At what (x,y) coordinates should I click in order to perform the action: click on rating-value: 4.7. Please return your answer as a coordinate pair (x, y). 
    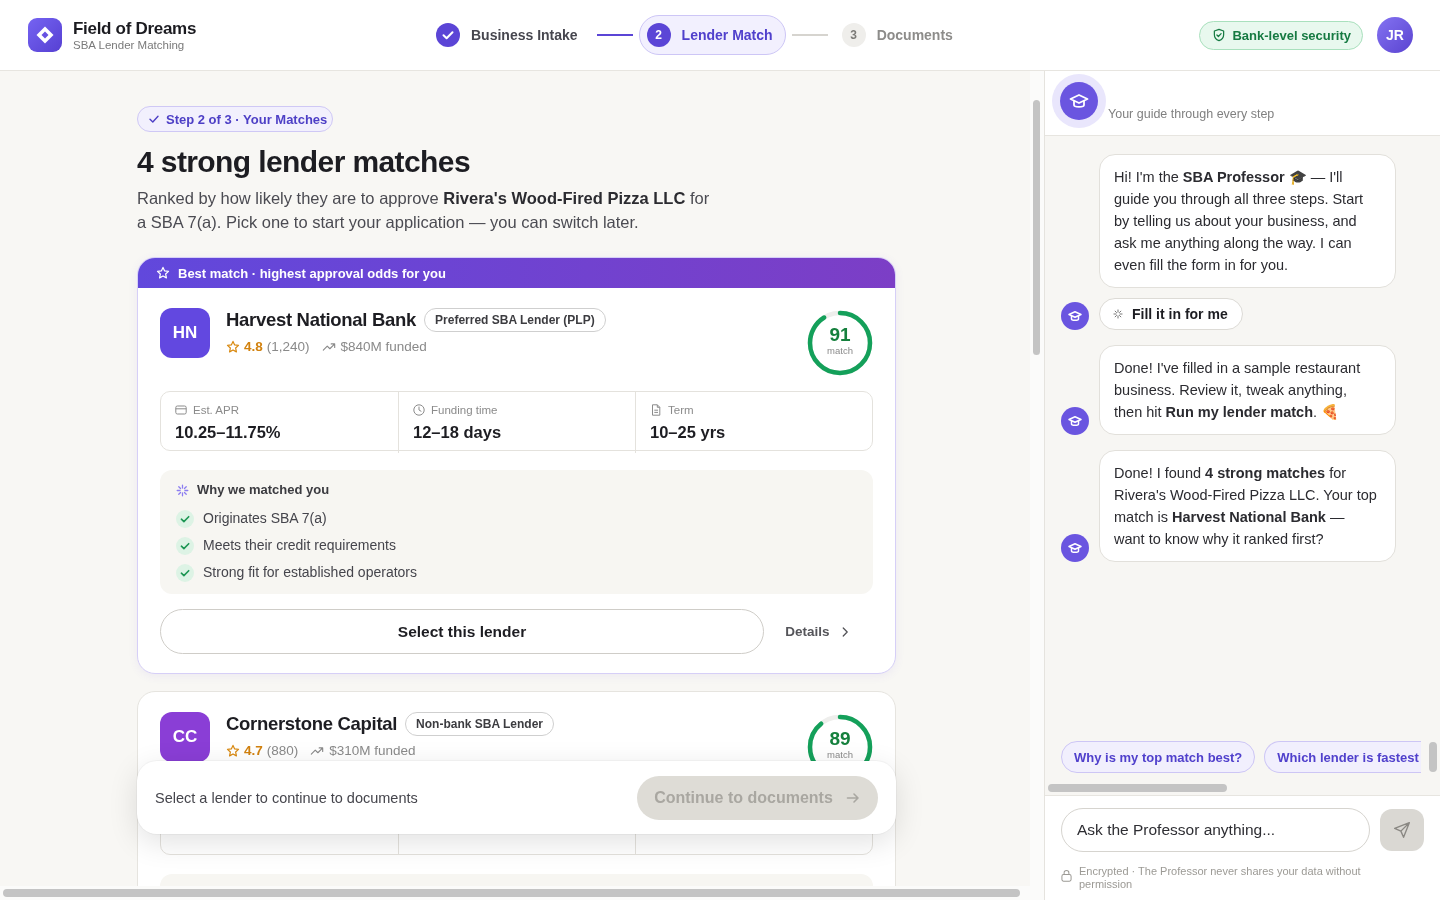
    Looking at the image, I should click on (253, 750).